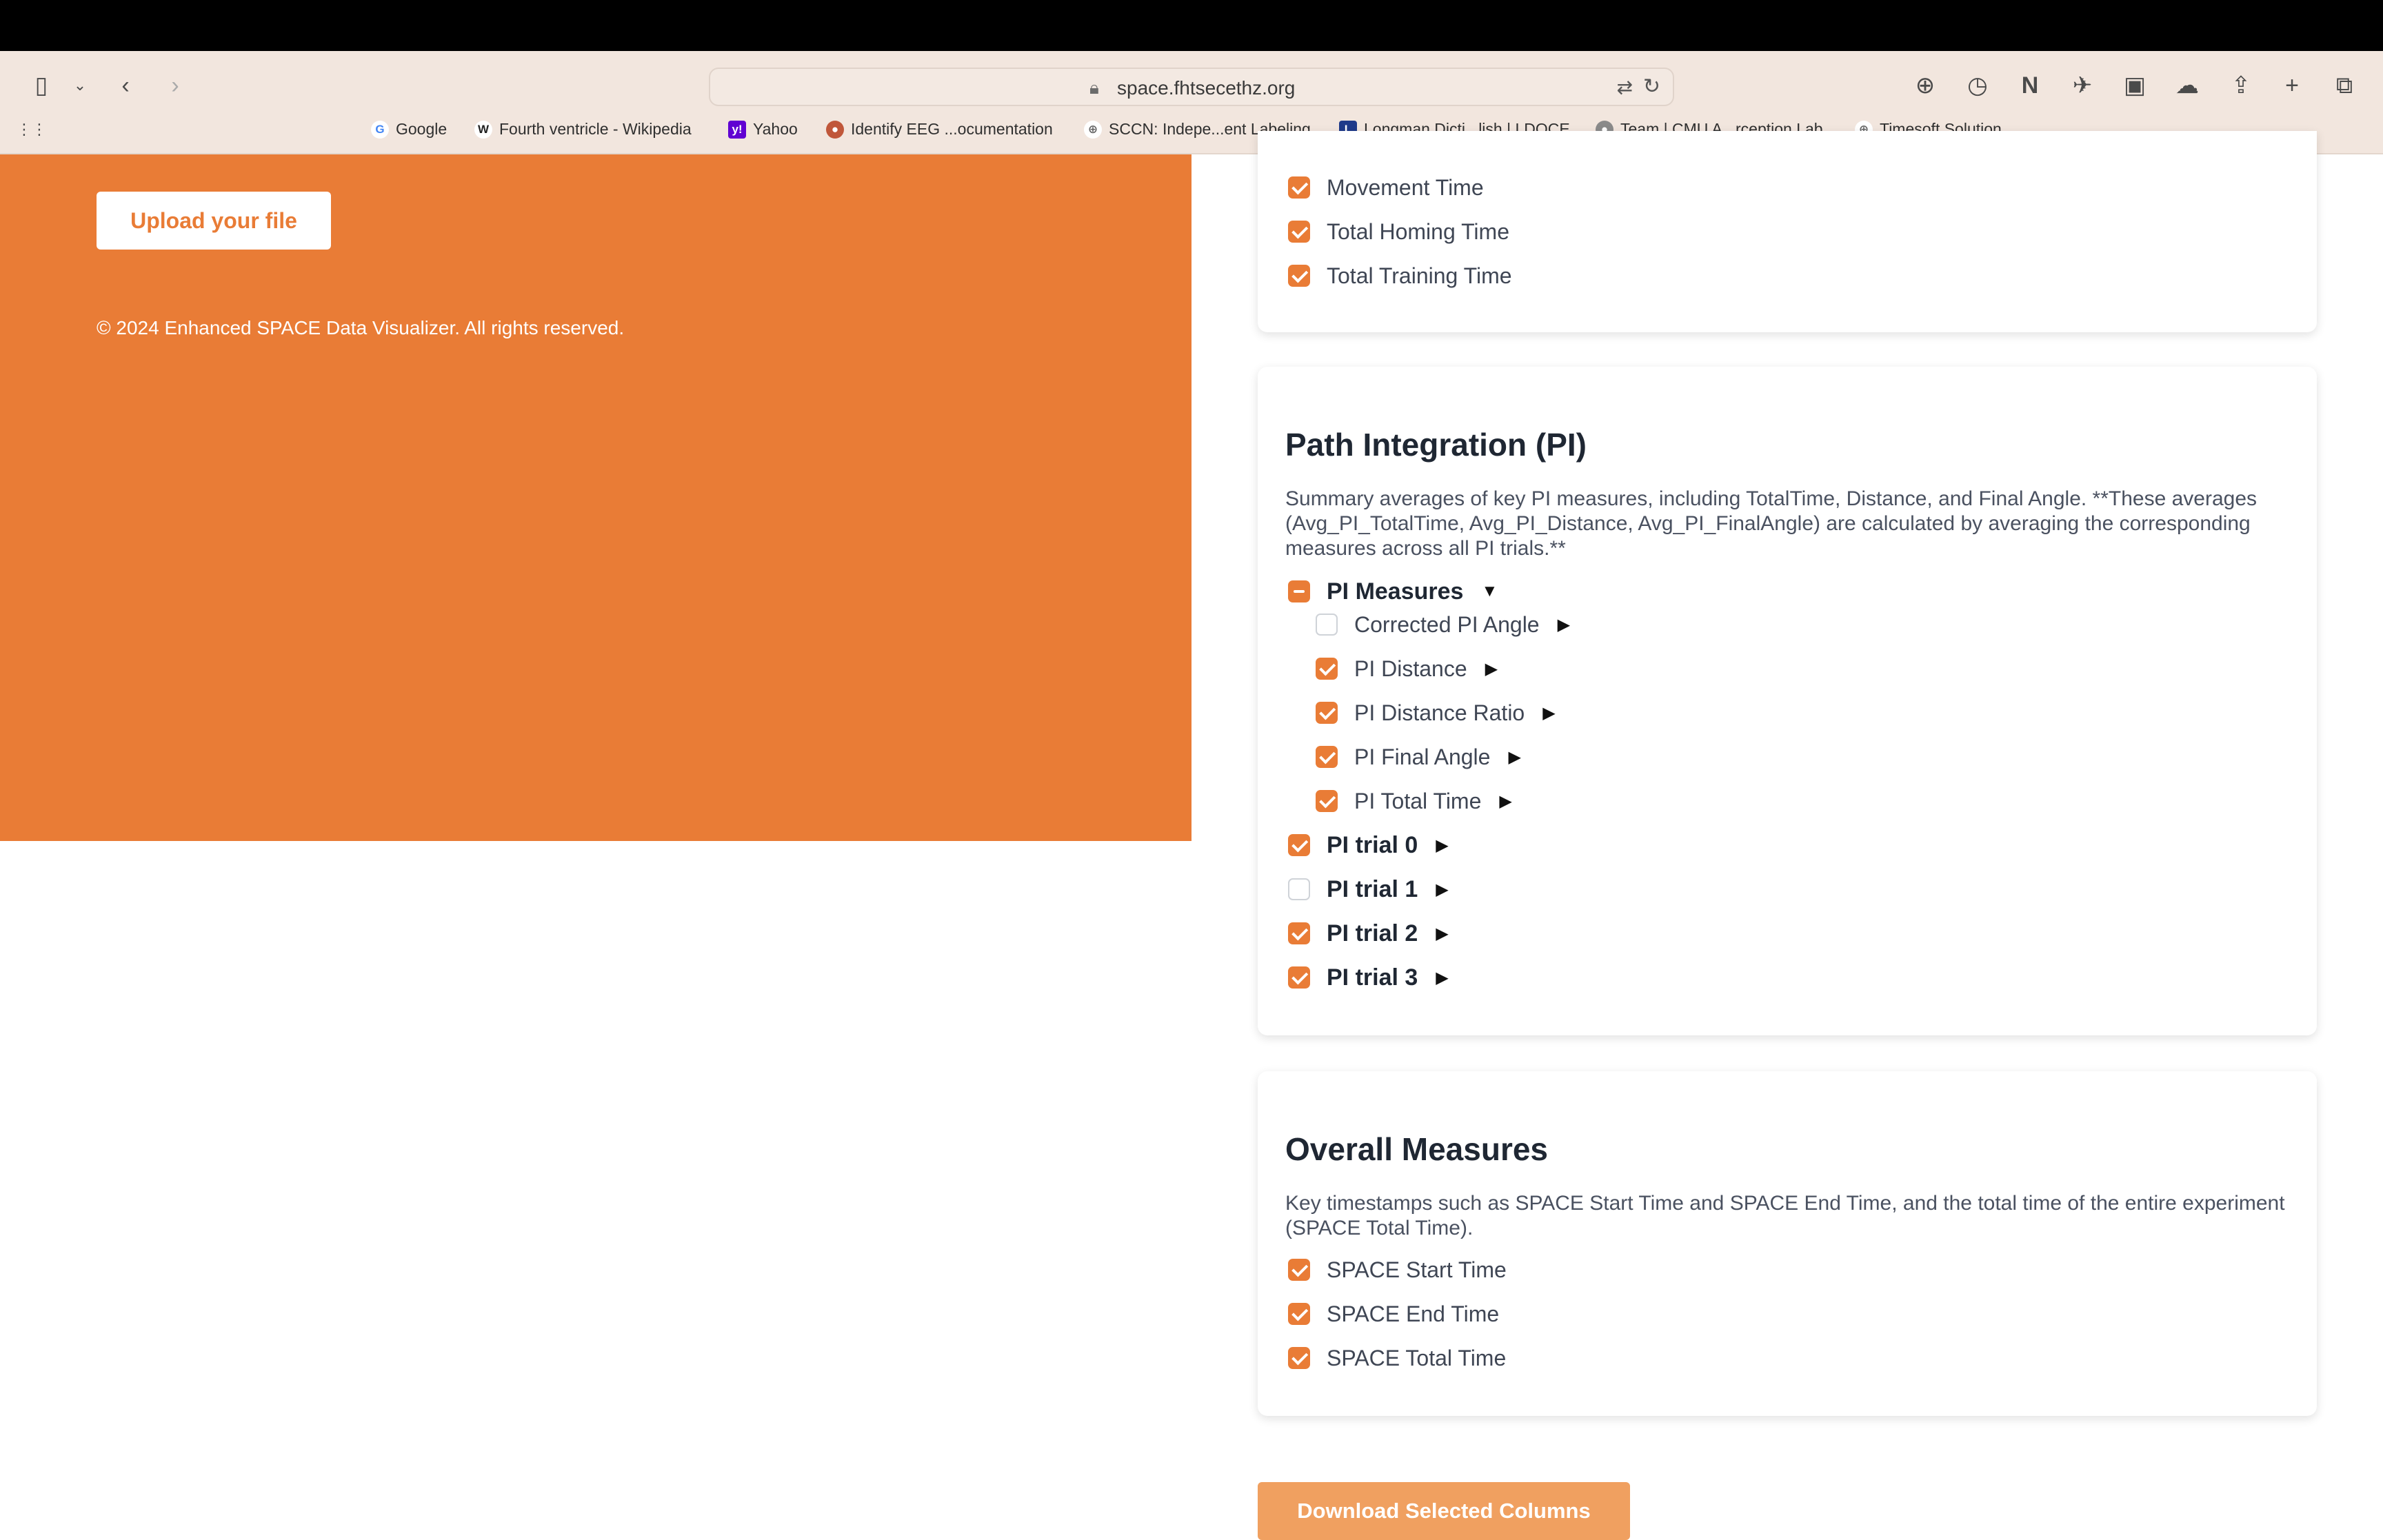  What do you see at coordinates (483, 130) in the screenshot?
I see `wikipedia-icon: W` at bounding box center [483, 130].